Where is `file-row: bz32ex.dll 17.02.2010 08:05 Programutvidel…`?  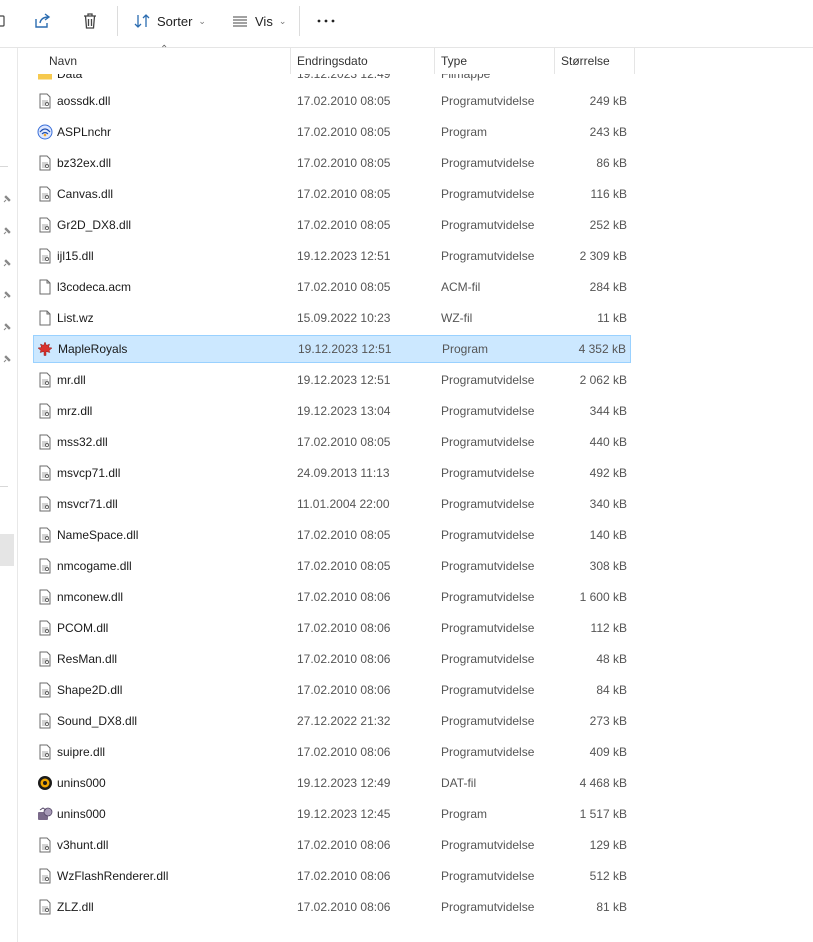
file-row: bz32ex.dll 17.02.2010 08:05 Programutvidel… is located at coordinates (332, 163).